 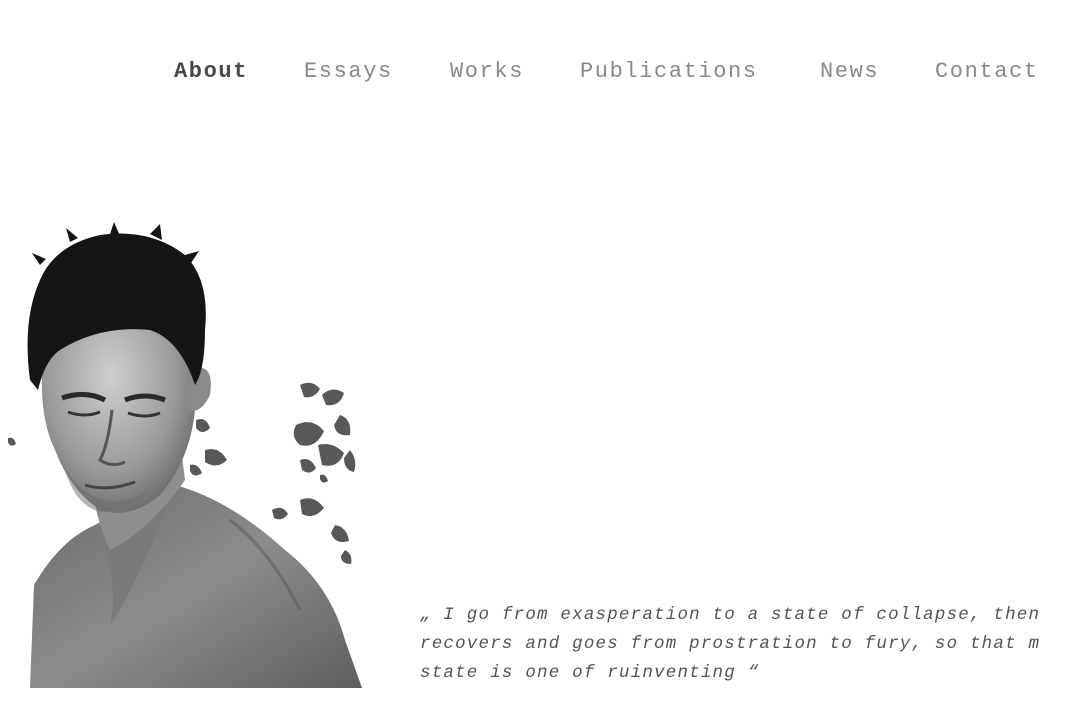 What do you see at coordinates (487, 72) in the screenshot?
I see `nav-item-works: Works` at bounding box center [487, 72].